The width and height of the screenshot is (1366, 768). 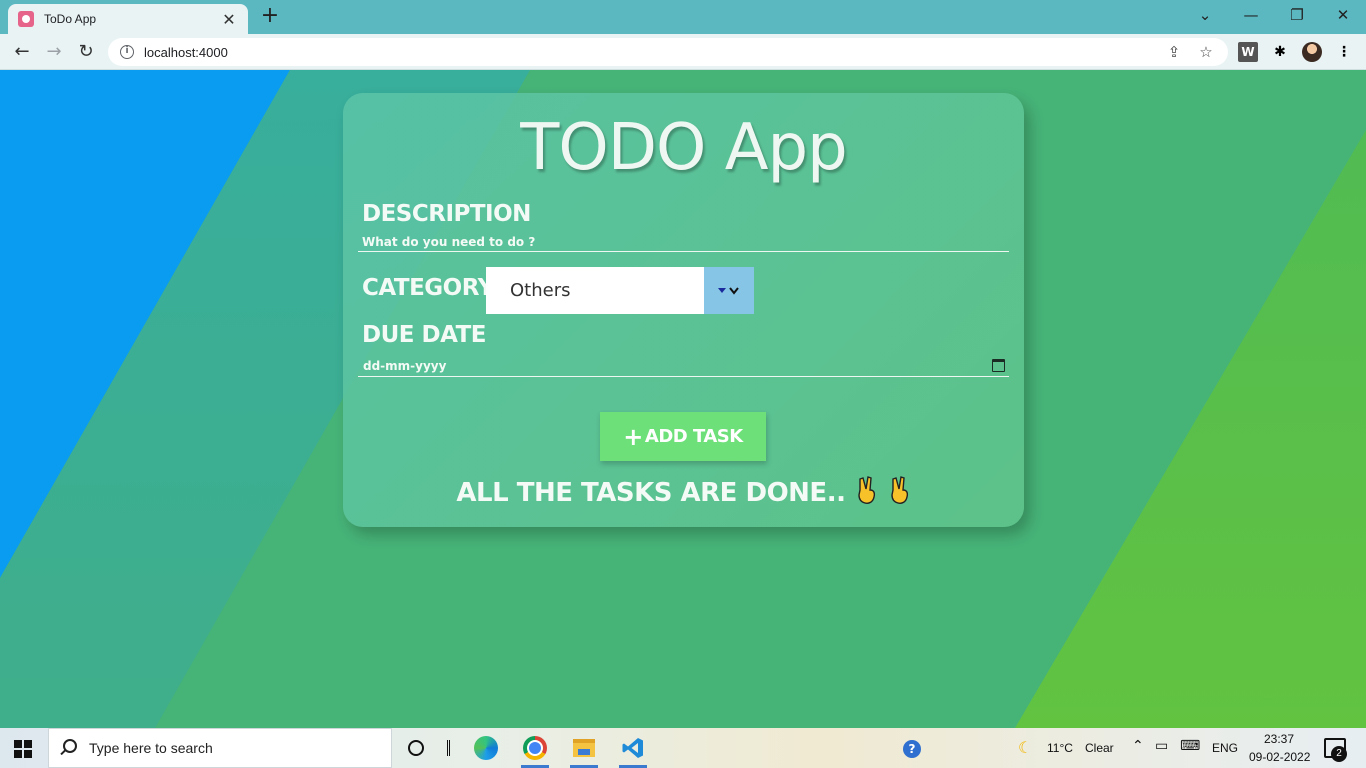 What do you see at coordinates (220, 748) in the screenshot?
I see `taskbar-search-box: Type here to search` at bounding box center [220, 748].